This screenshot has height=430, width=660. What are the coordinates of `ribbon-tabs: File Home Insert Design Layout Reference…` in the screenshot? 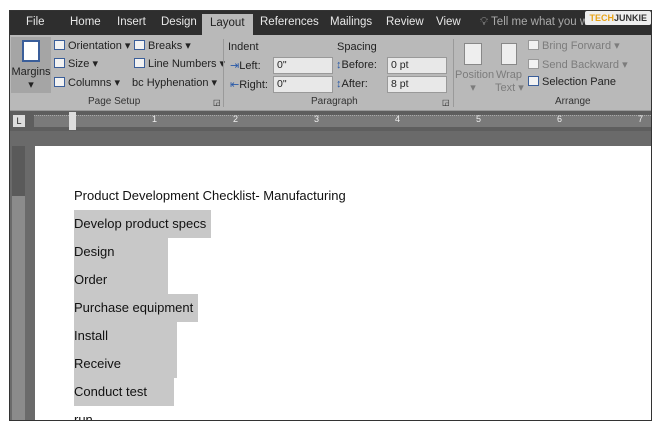 It's located at (330, 23).